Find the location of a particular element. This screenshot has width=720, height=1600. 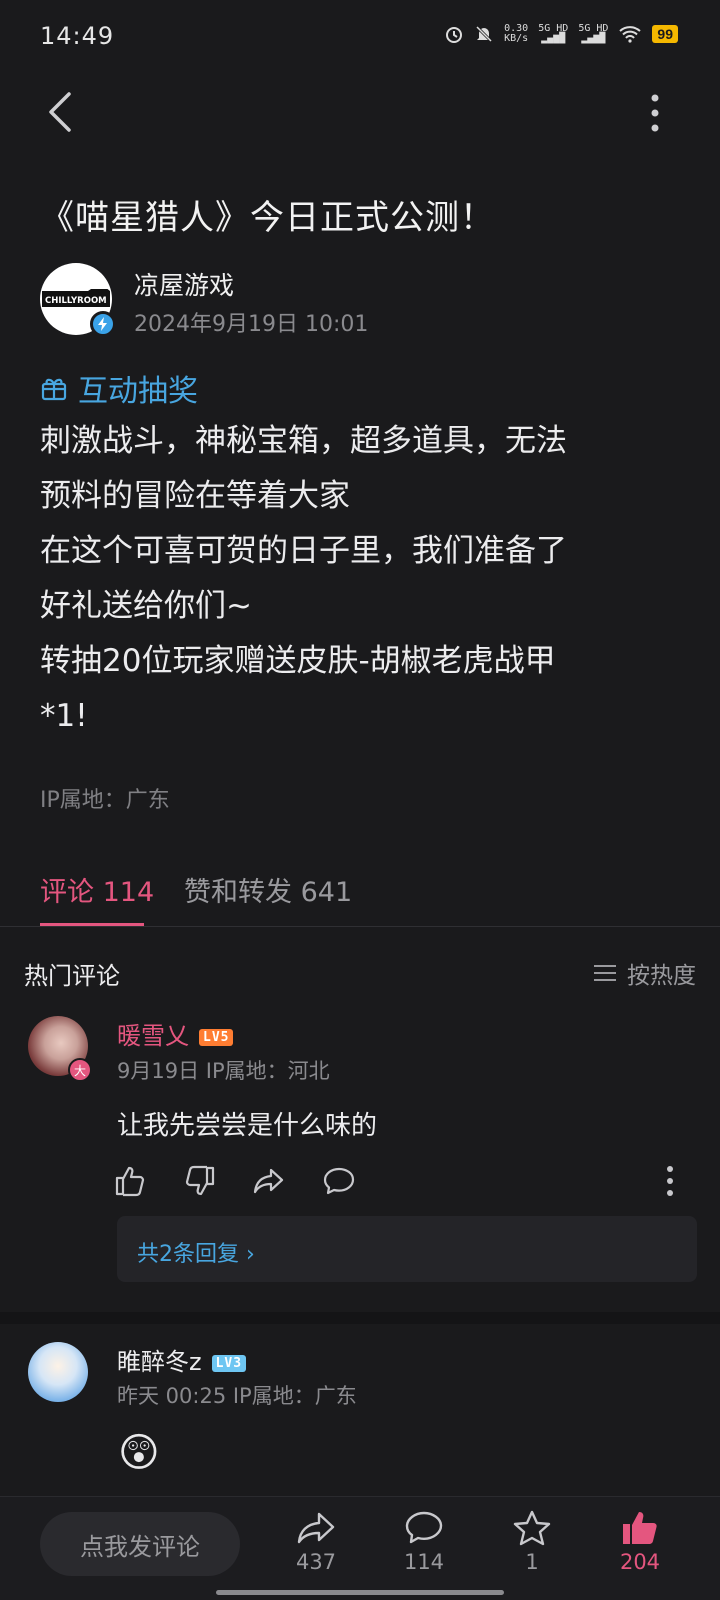

comment-meta: 昨天 00:25 IP属地：广东 is located at coordinates (237, 1396).